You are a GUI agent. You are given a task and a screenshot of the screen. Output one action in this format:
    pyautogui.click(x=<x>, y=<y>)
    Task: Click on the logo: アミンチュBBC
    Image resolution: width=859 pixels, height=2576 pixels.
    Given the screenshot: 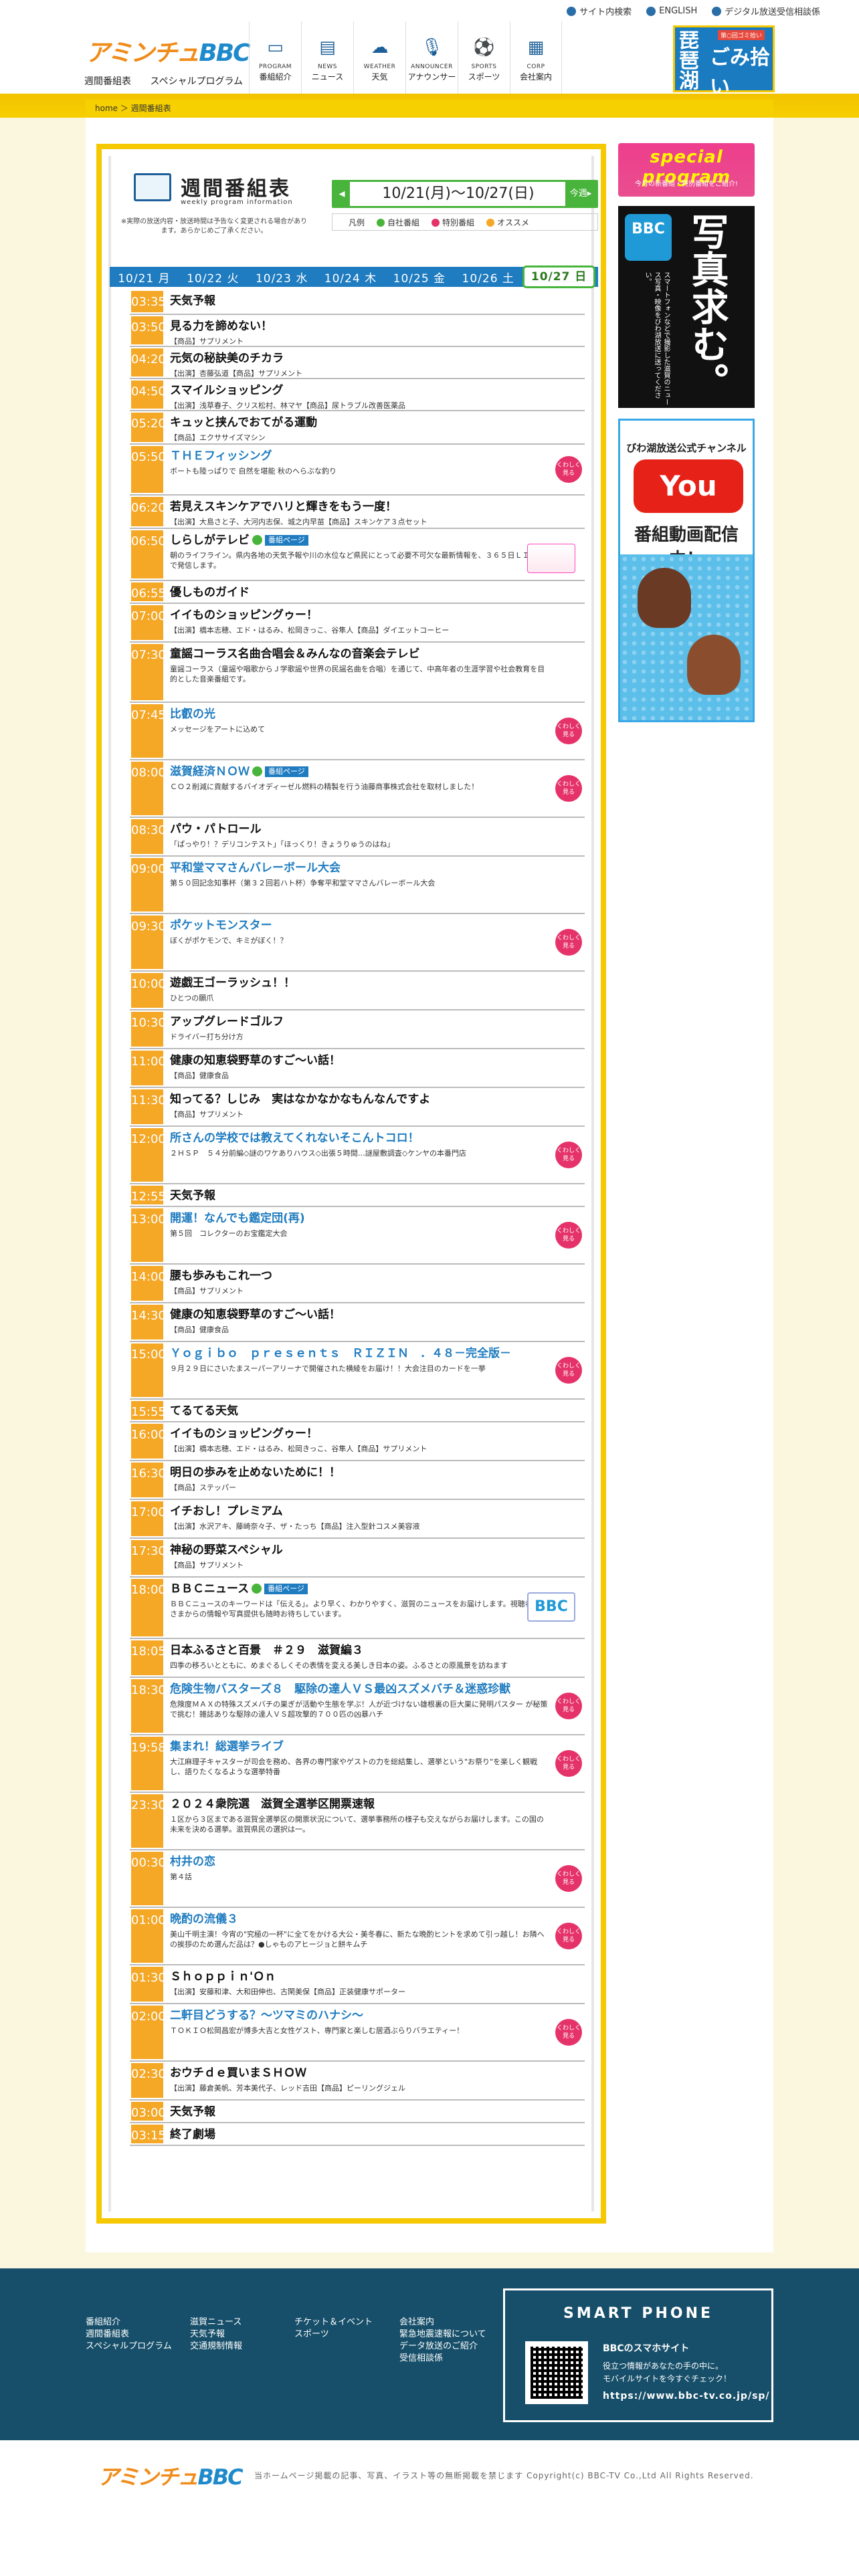 What is the action you would take?
    pyautogui.click(x=168, y=50)
    